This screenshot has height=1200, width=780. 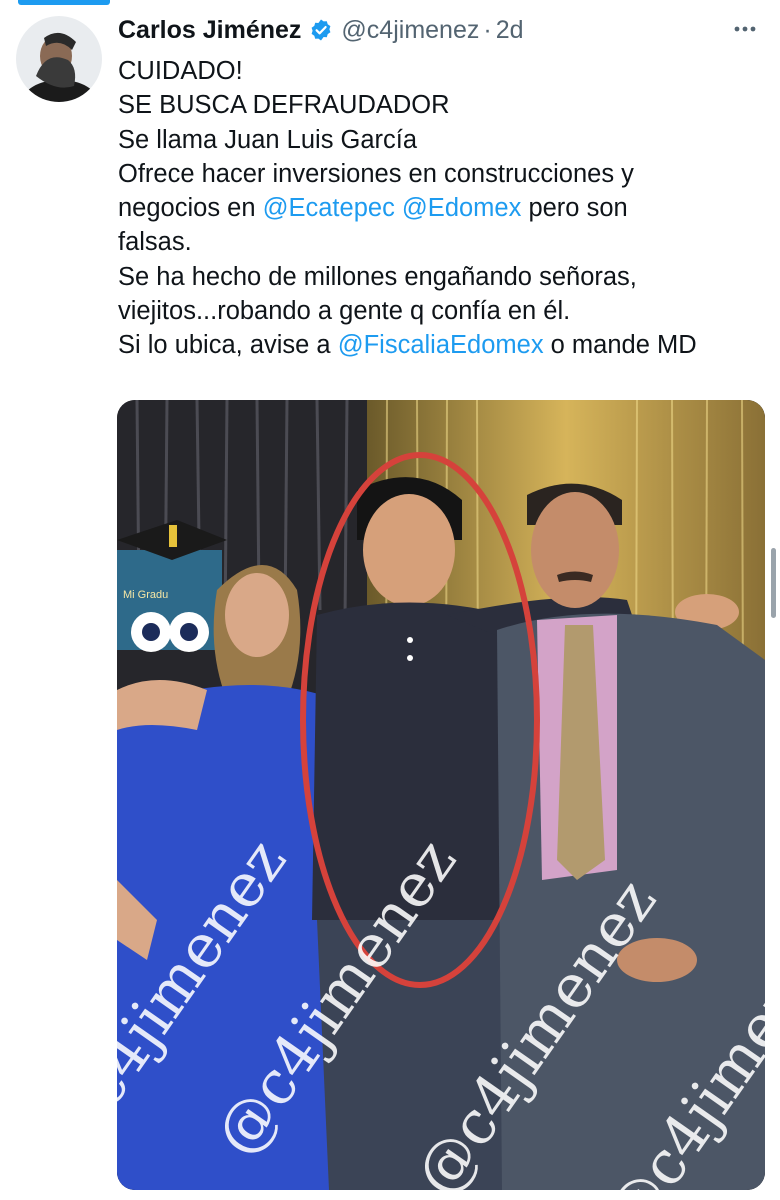 What do you see at coordinates (620, 345) in the screenshot?
I see `tweet-text-fragment: o mande MD` at bounding box center [620, 345].